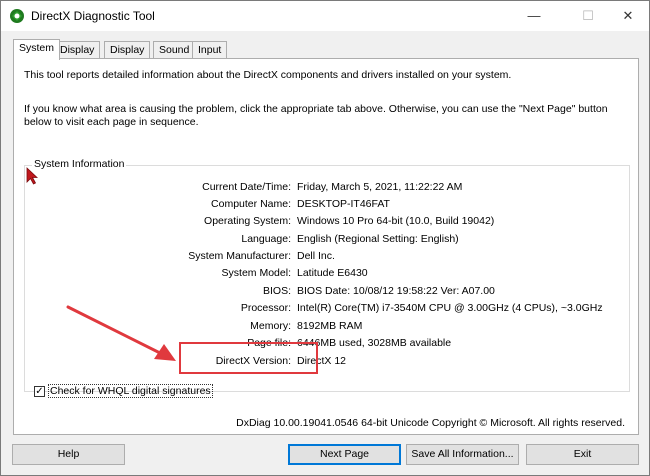  I want to click on next-page-button: Next Page, so click(344, 454).